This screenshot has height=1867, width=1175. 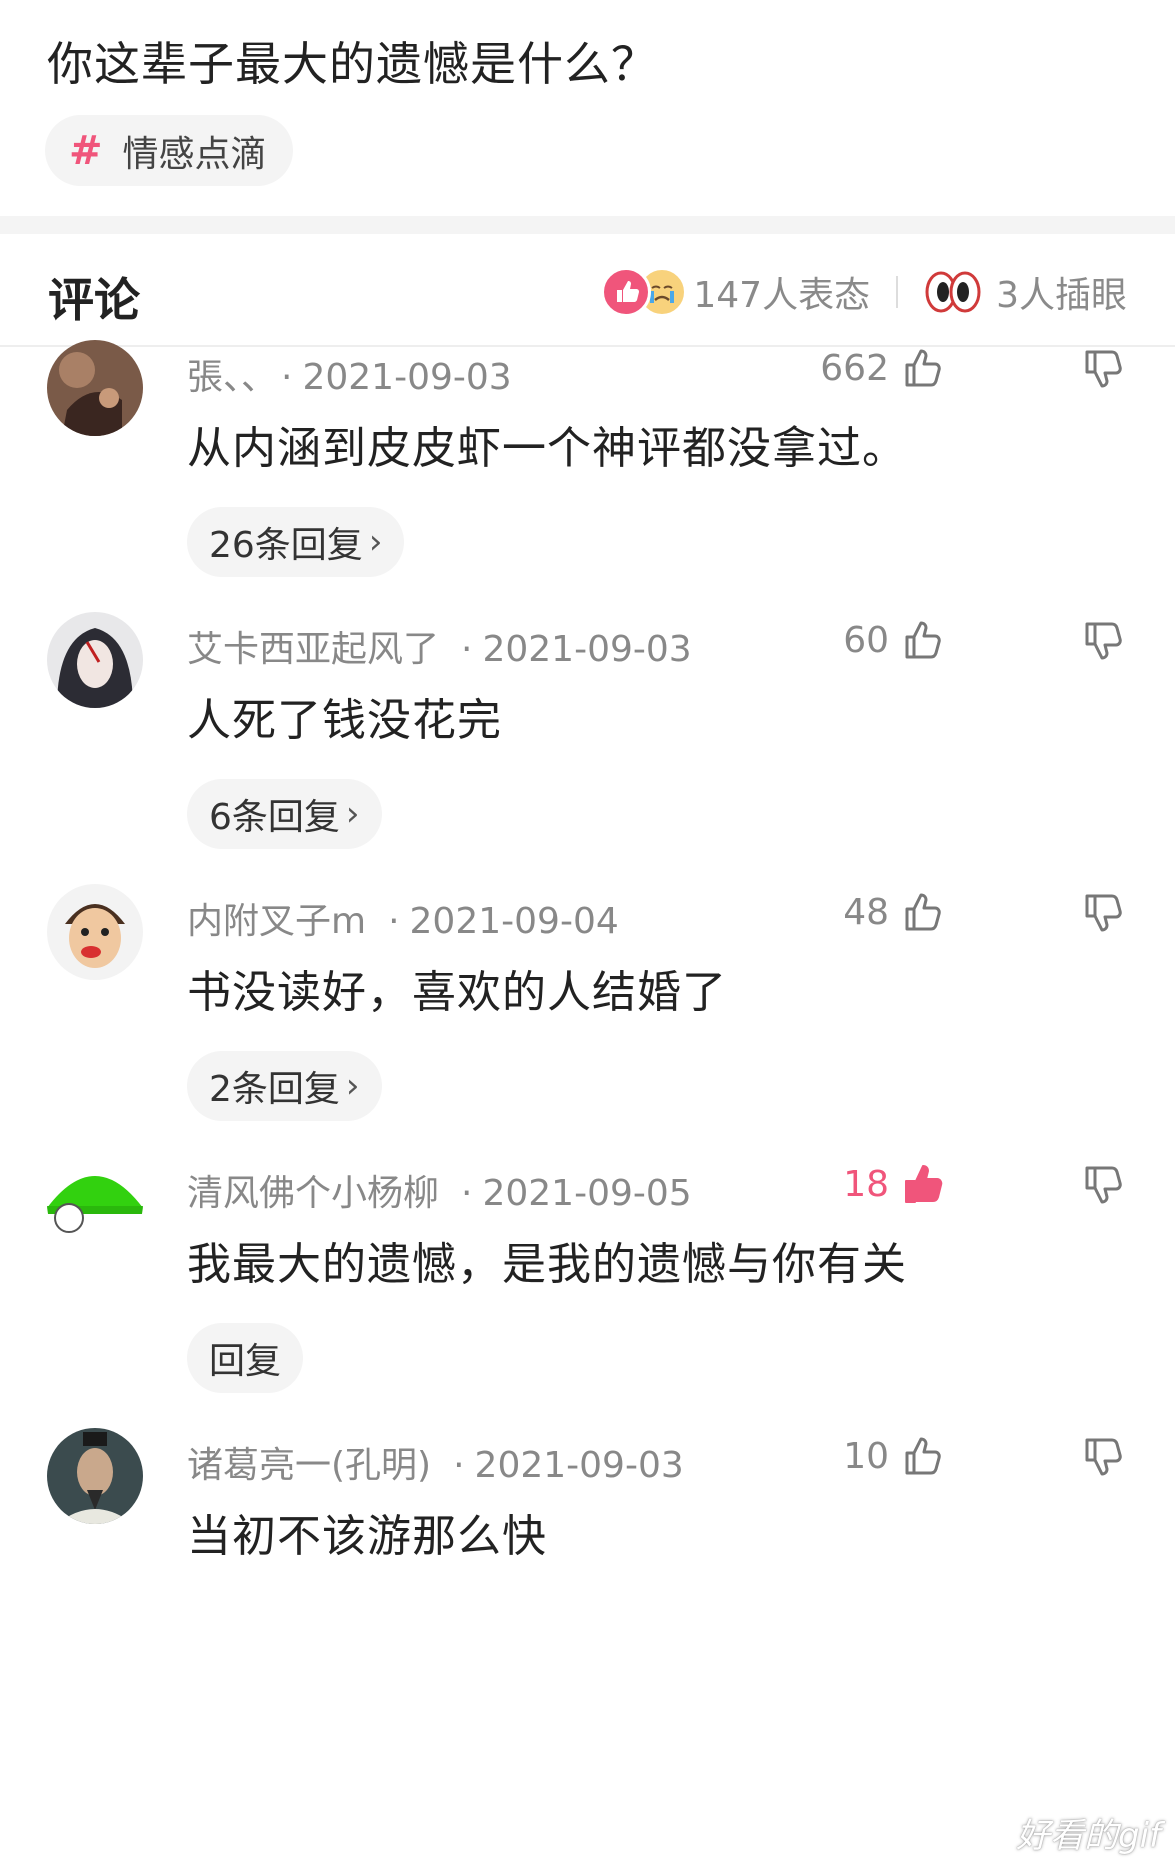 I want to click on username: 内附叉子m, so click(x=276, y=921).